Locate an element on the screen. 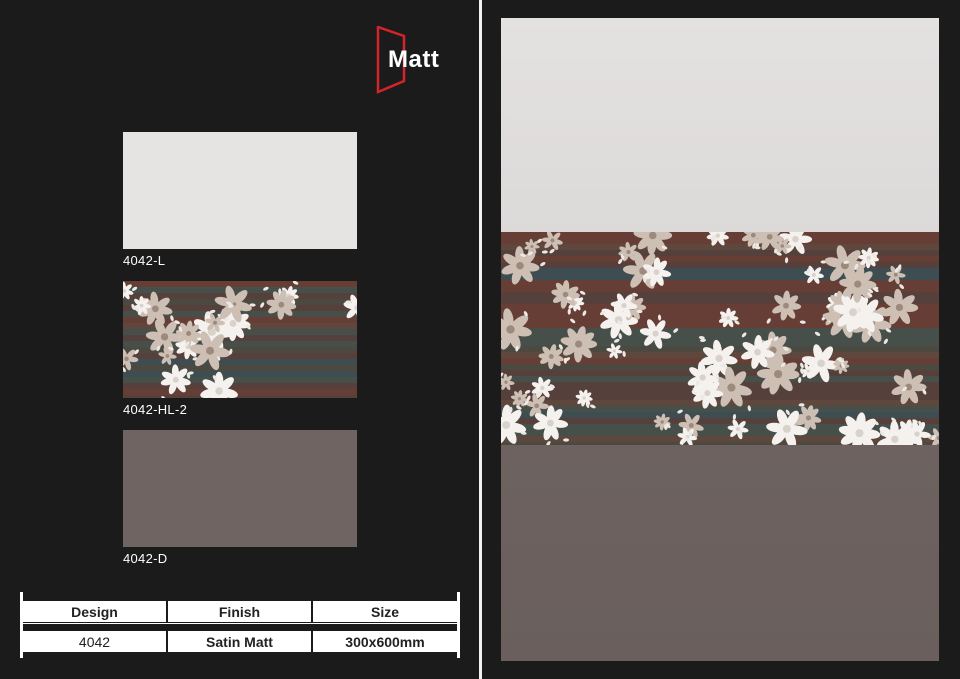  spec-header-design: Design is located at coordinates (94, 611).